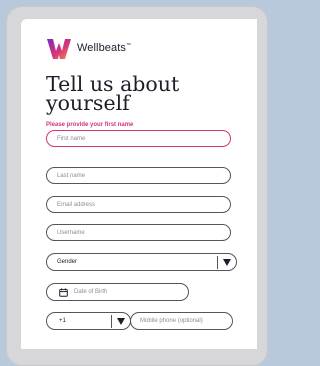 The width and height of the screenshot is (320, 366). I want to click on dob-placeholder: Date of Birth, so click(91, 292).